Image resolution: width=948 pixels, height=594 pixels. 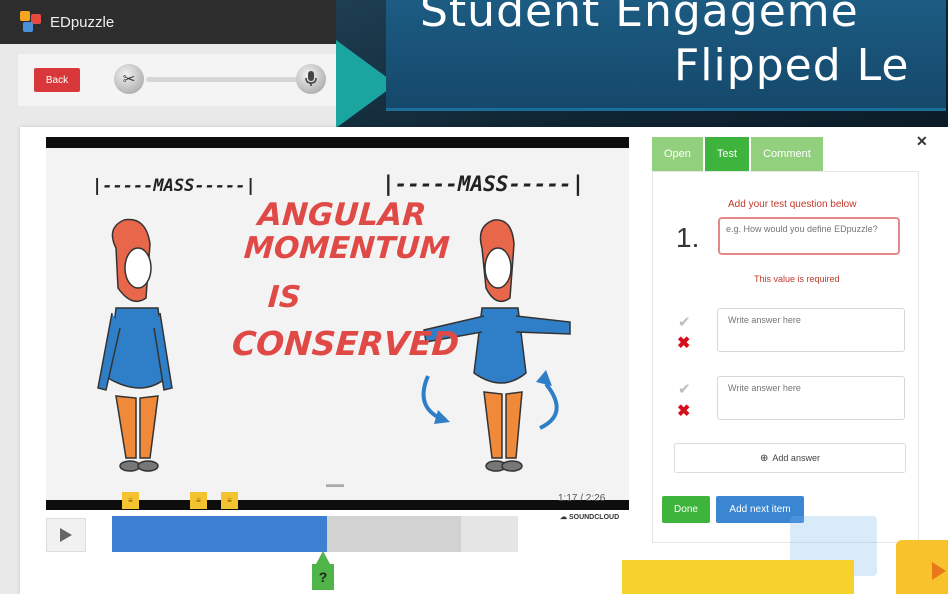 I want to click on add-answer-button: ⊕ Add answer, so click(x=790, y=458).